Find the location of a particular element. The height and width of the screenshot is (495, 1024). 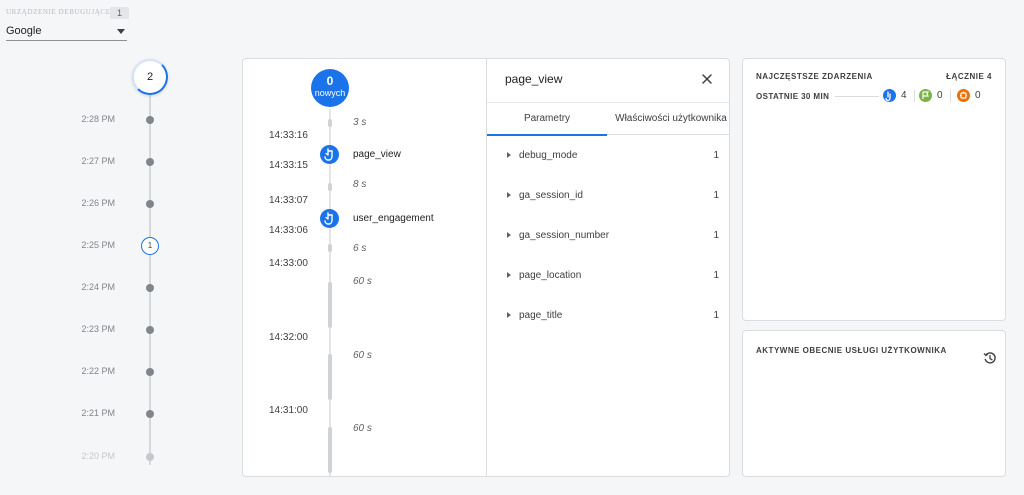

minute-time: 2:23 PM is located at coordinates (98, 329).